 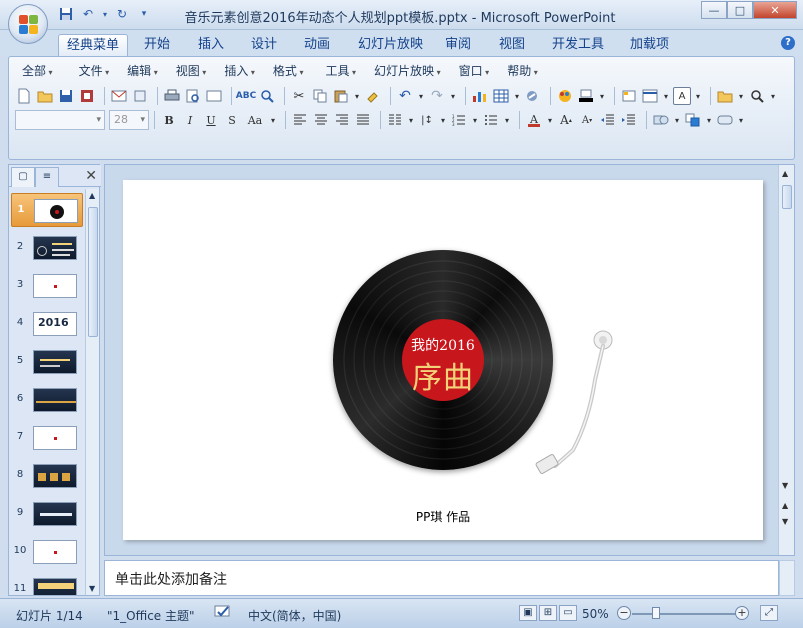 I want to click on folder-dropdown-icon: ▾, so click(x=741, y=96).